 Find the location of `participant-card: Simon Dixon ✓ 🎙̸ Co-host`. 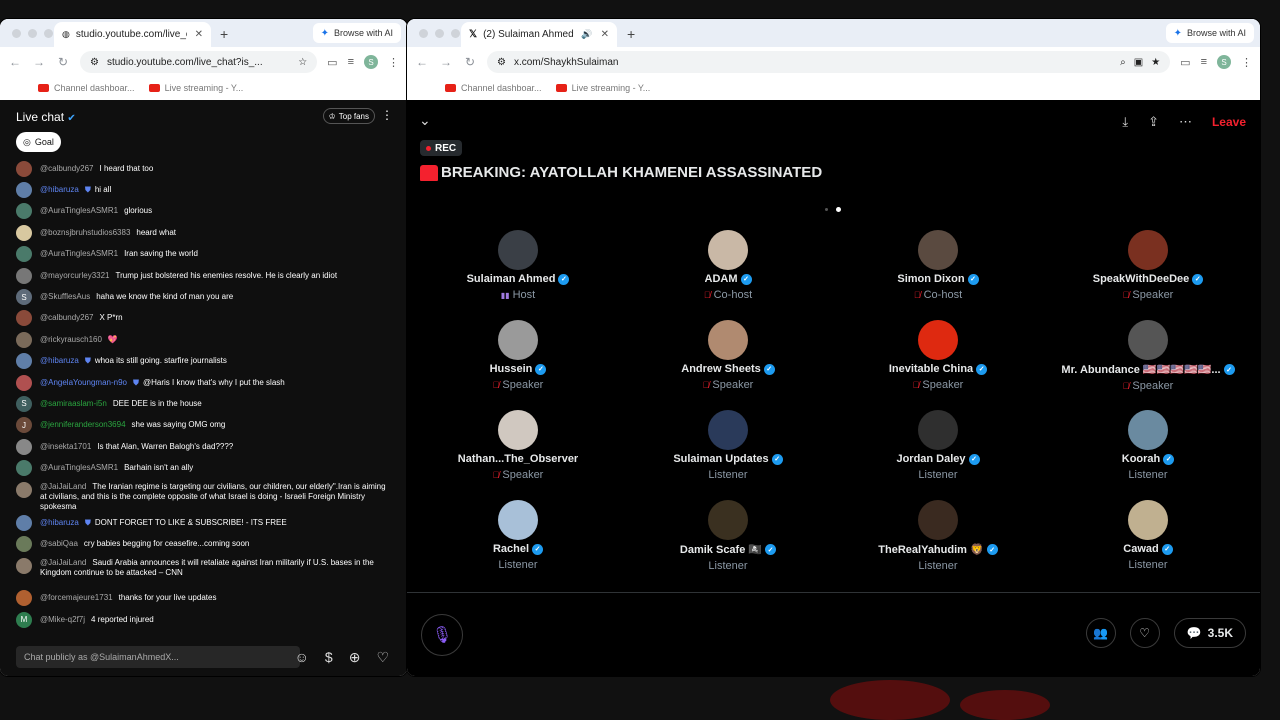

participant-card: Simon Dixon ✓ 🎙̸ Co-host is located at coordinates (938, 275).